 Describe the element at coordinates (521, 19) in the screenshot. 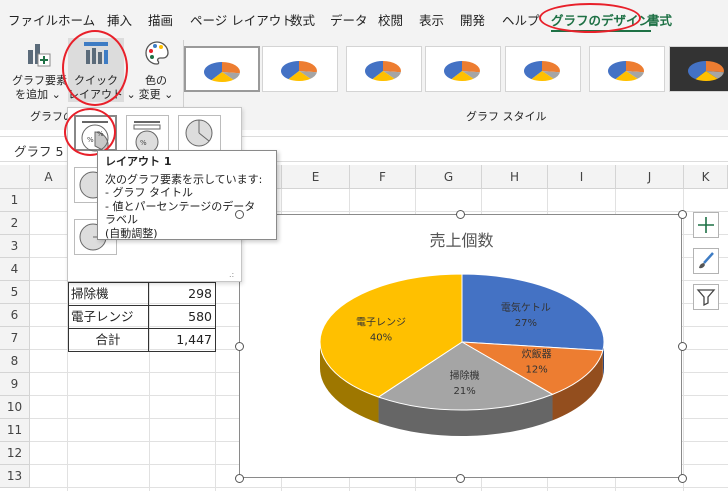

I see `tab-help: ヘルプ` at that location.